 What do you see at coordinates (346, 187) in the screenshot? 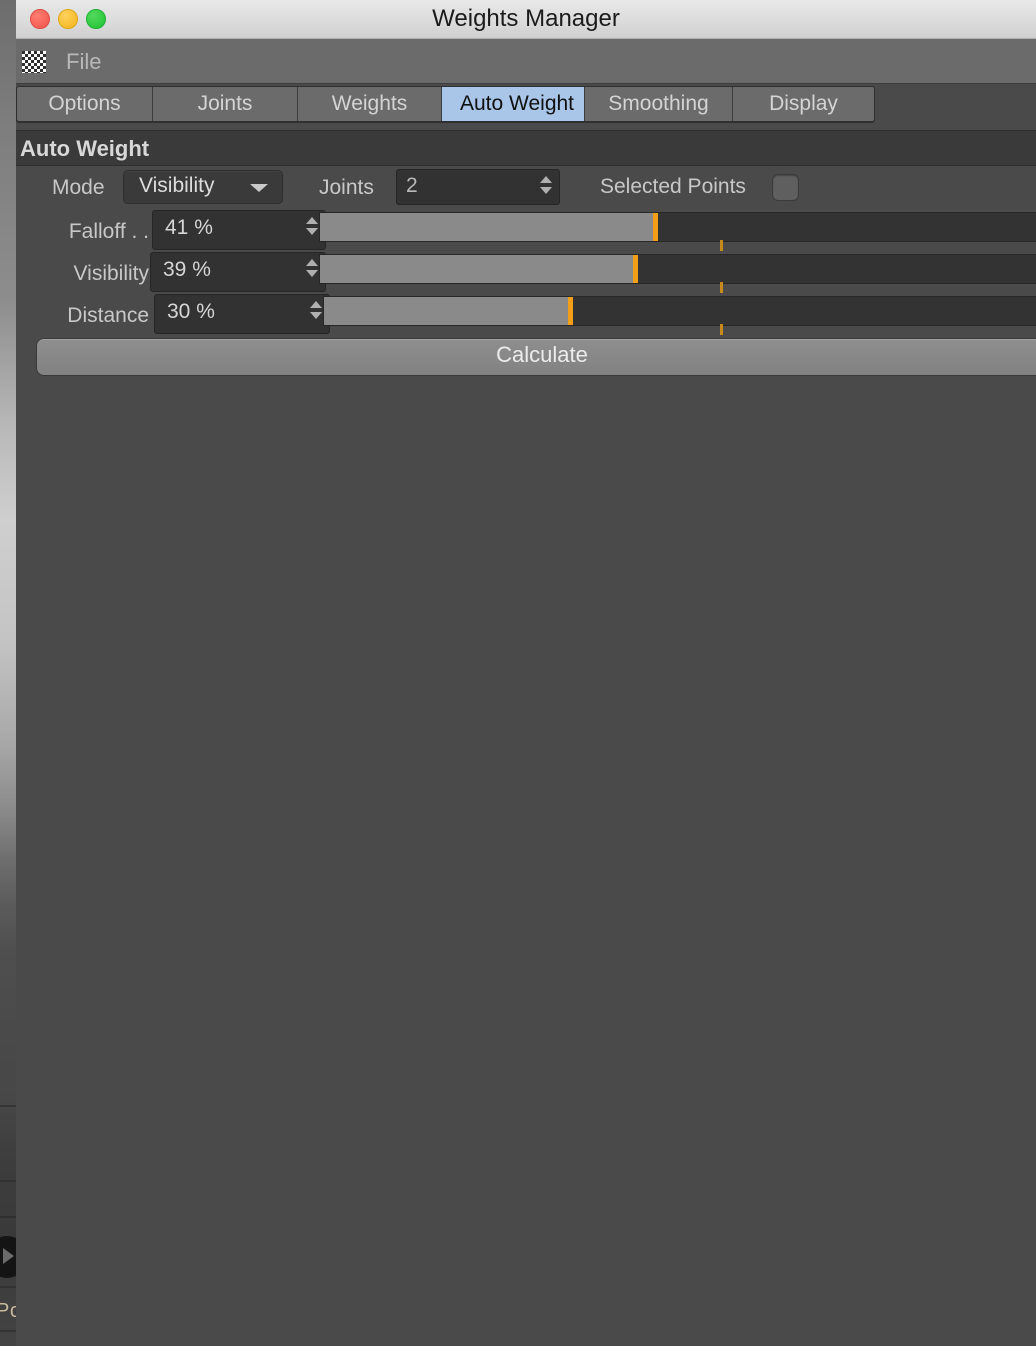
I see `joints-label: Joints` at bounding box center [346, 187].